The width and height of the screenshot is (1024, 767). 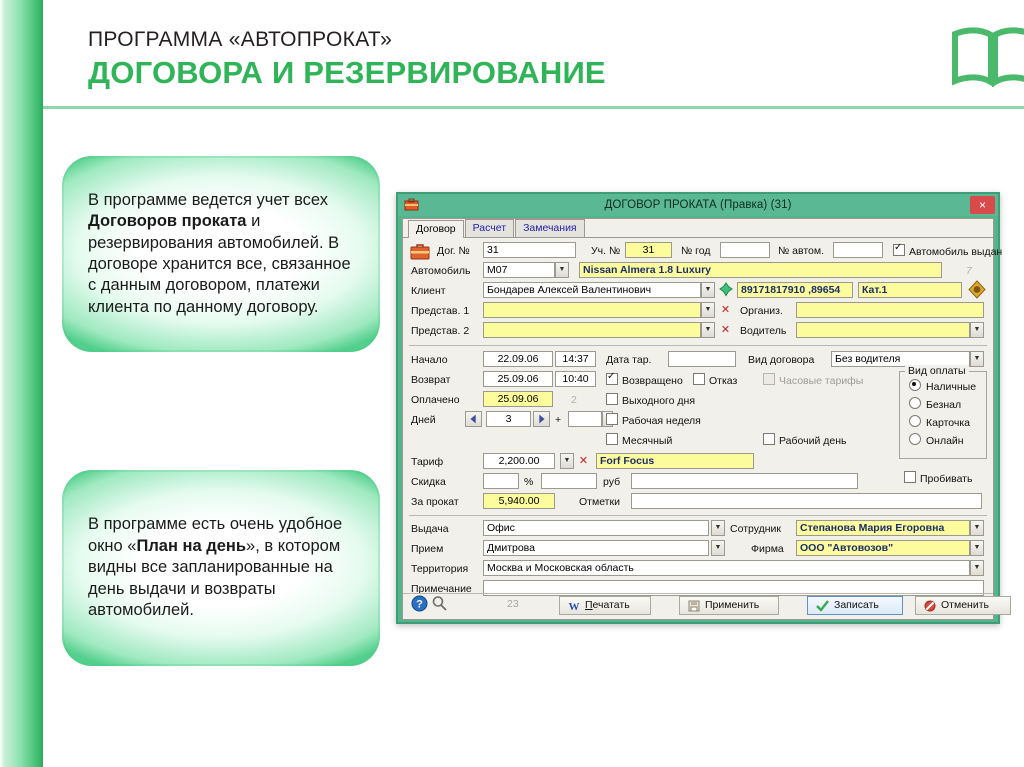 I want to click on label-za-prokat: За прокат, so click(x=435, y=502).